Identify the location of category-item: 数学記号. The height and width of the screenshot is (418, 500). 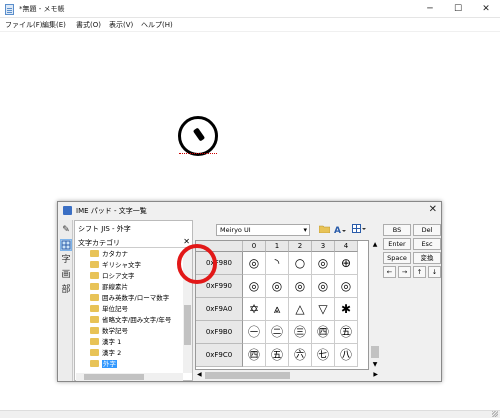
(109, 331).